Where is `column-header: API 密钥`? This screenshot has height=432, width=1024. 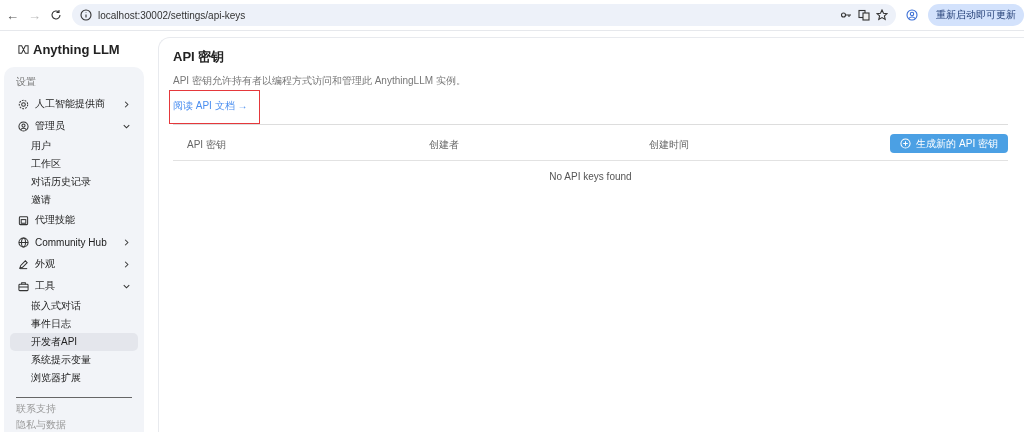
column-header: API 密钥 is located at coordinates (206, 145).